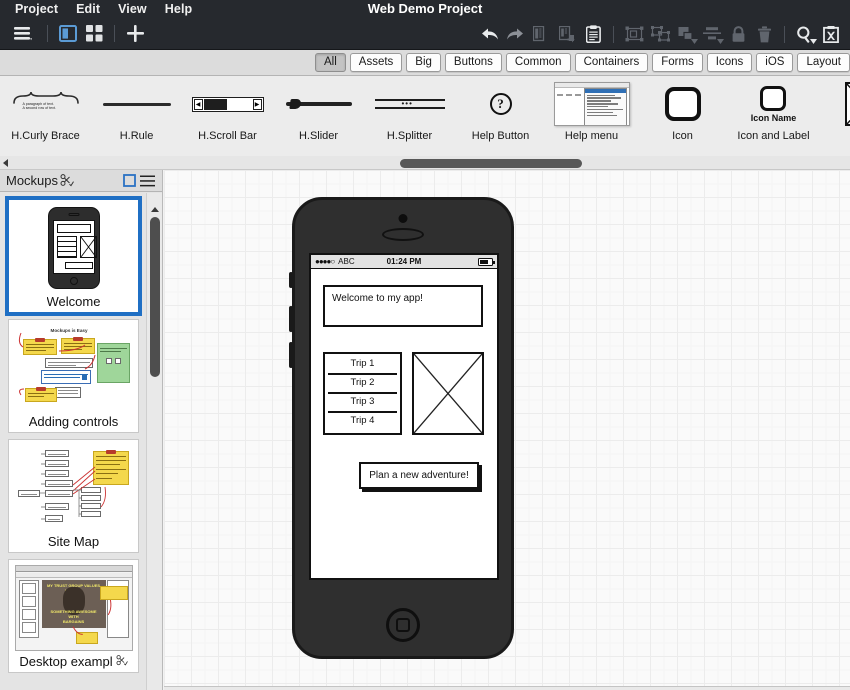  I want to click on category-tab-buttons: Buttons, so click(473, 62).